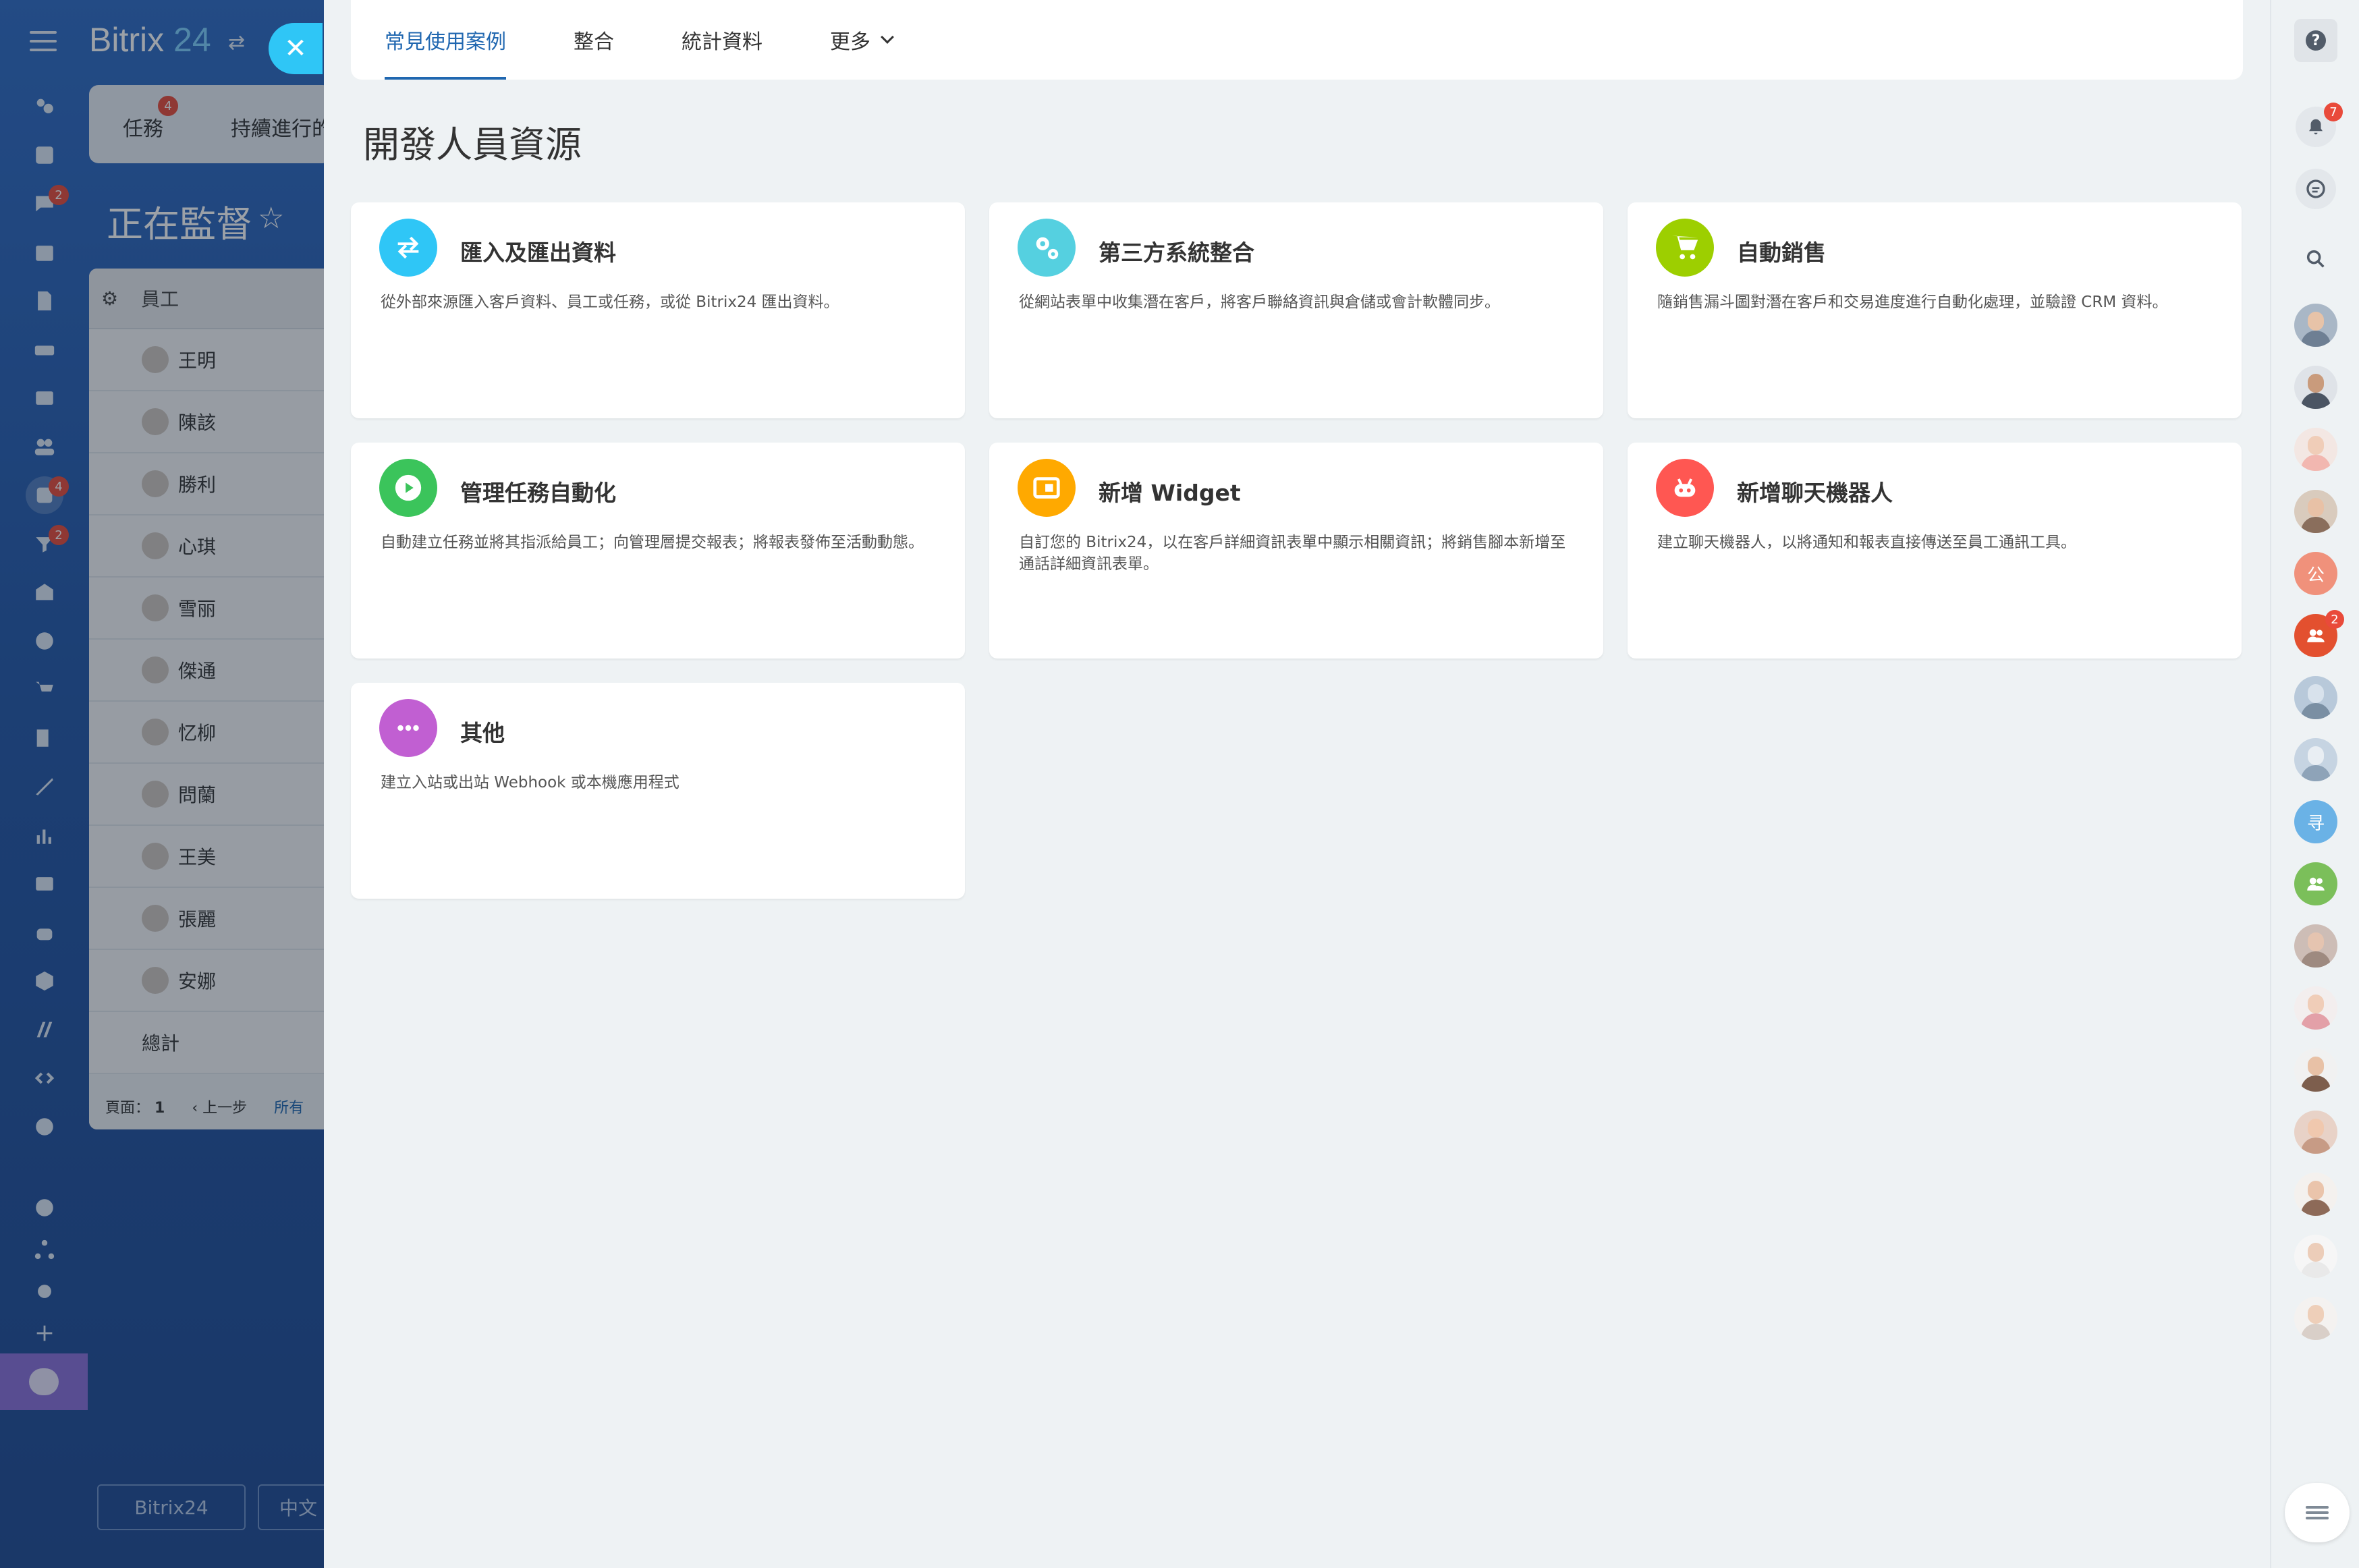  I want to click on list-icon, so click(2318, 1512).